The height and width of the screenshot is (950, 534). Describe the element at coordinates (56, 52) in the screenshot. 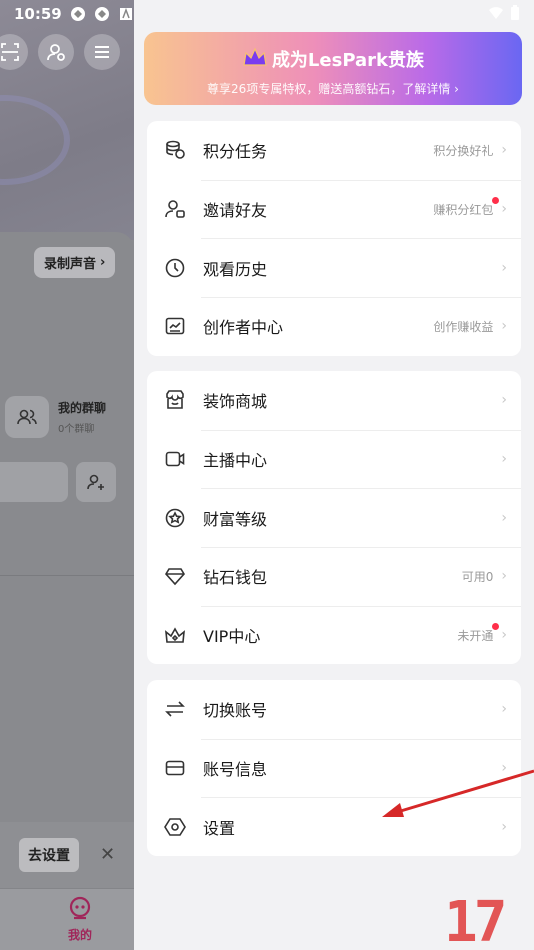

I see `user-clock-icon` at that location.